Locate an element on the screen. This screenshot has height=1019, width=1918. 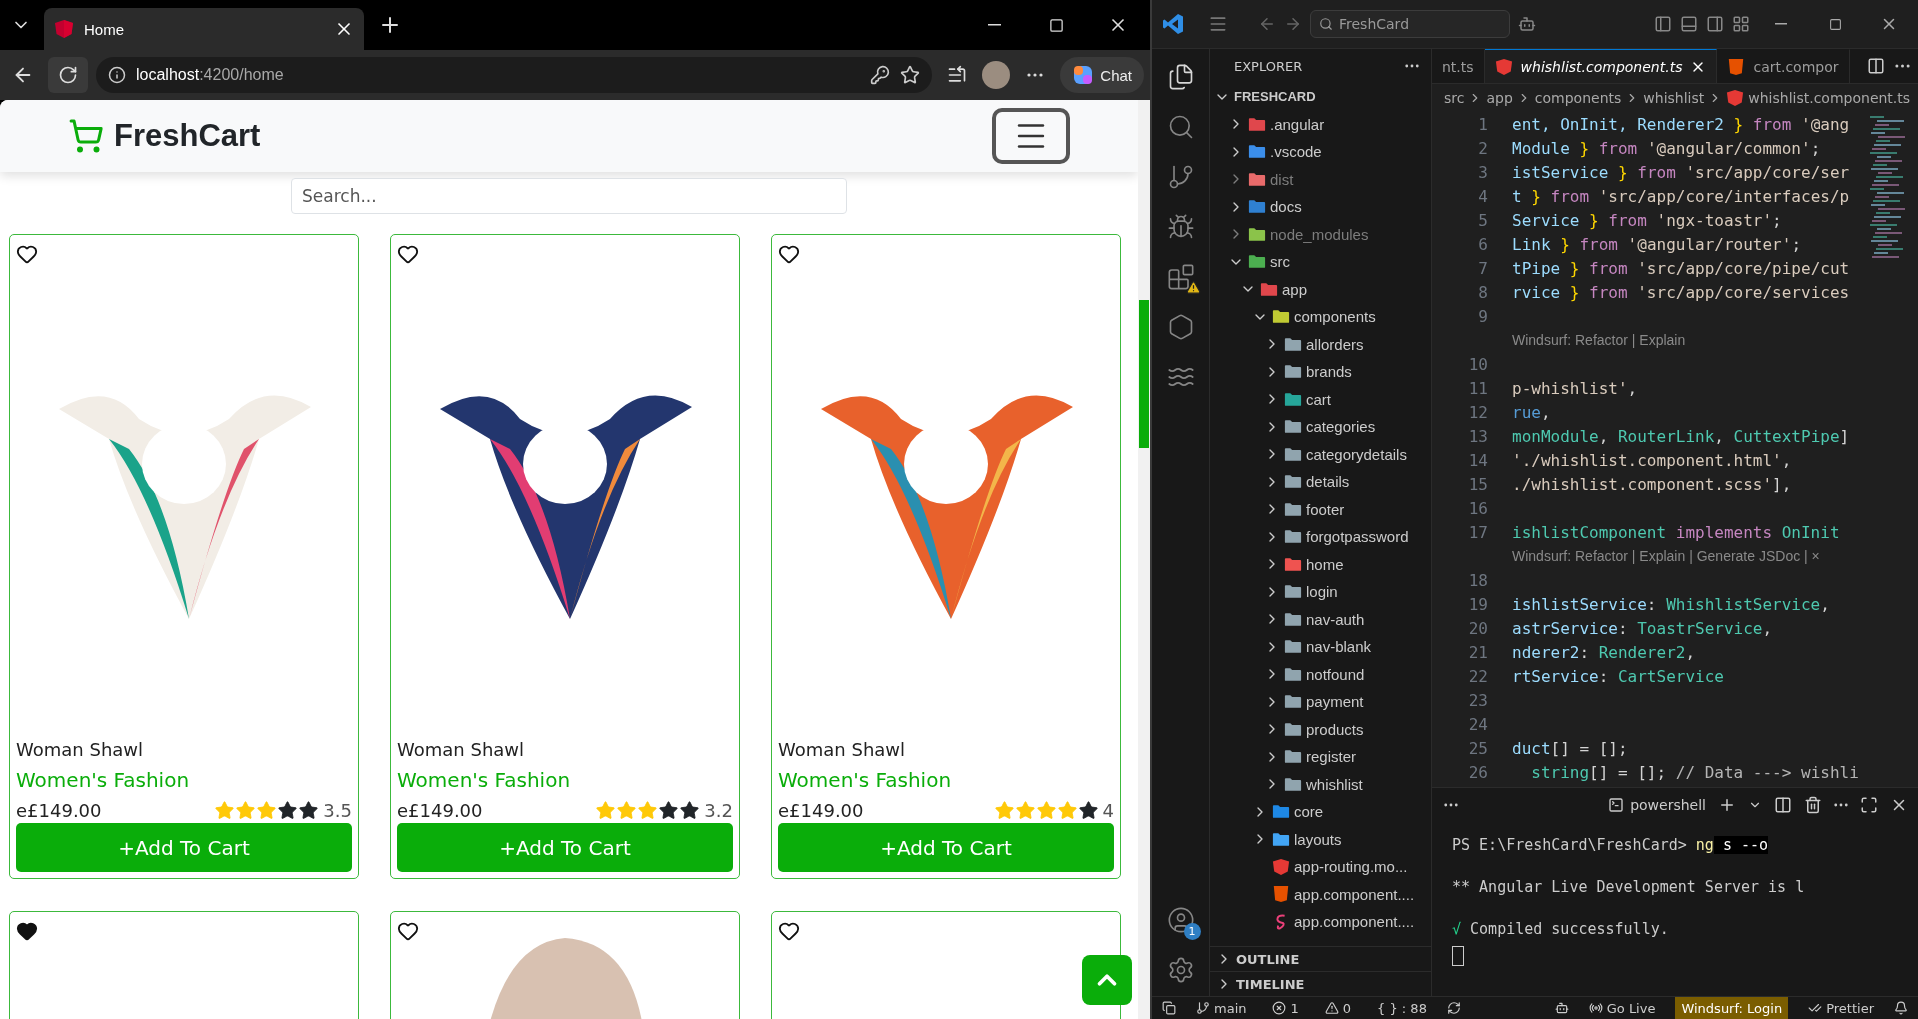
tree-item: .vscode is located at coordinates (1320, 152).